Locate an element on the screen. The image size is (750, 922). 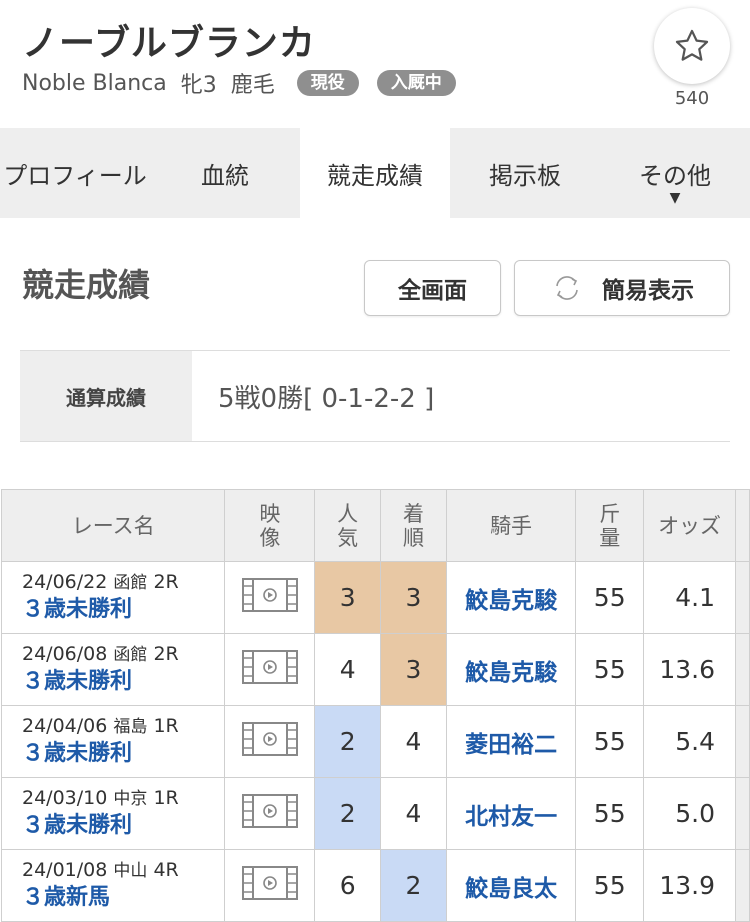
status-badge-active: 現役 is located at coordinates (327, 83).